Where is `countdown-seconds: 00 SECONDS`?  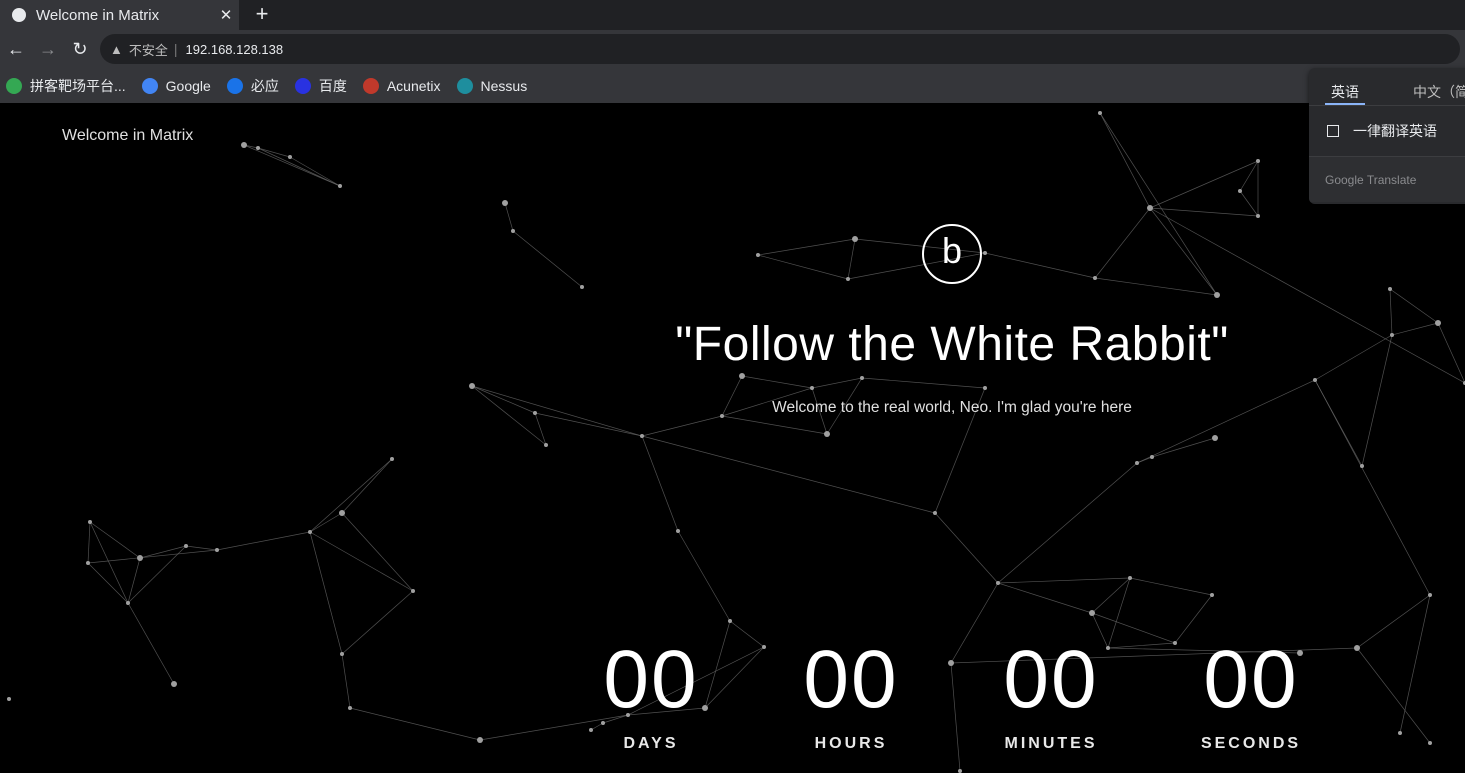 countdown-seconds: 00 SECONDS is located at coordinates (1251, 696).